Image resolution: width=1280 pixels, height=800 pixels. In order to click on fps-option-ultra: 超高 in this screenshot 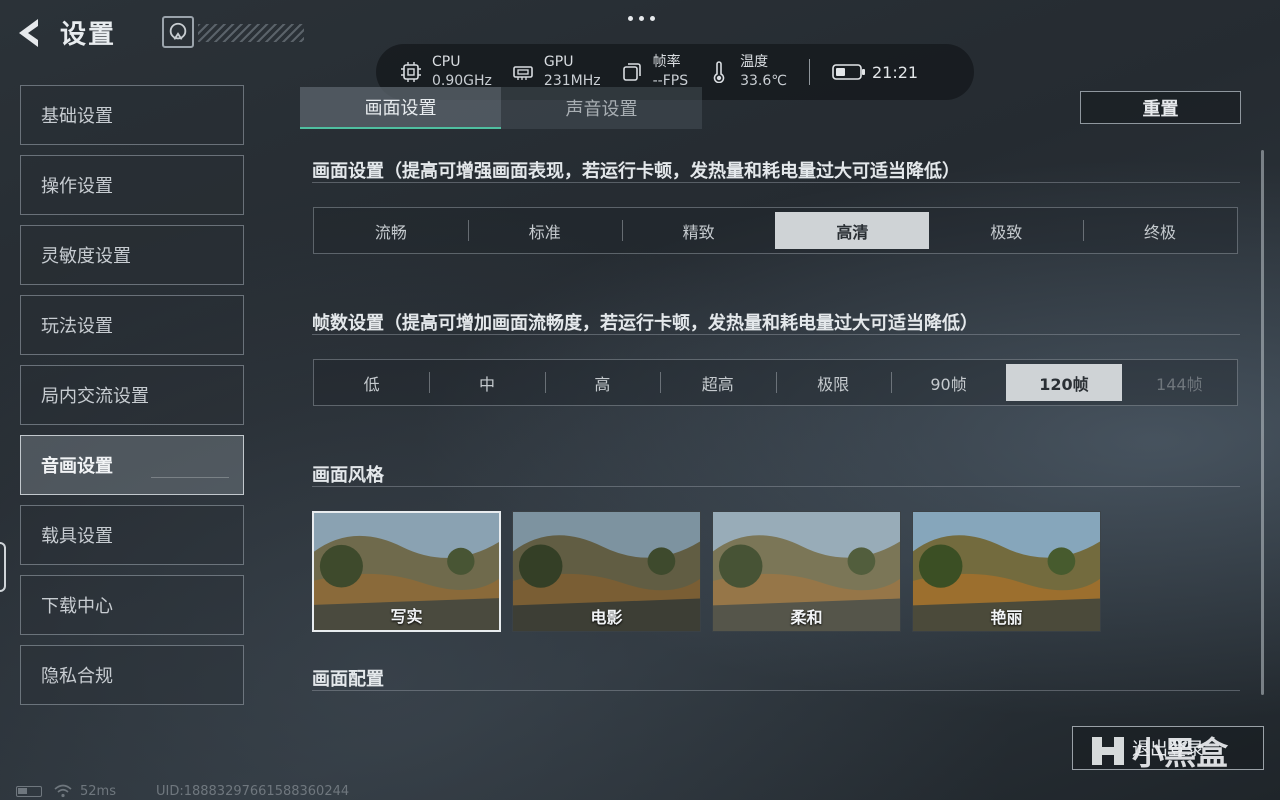, I will do `click(717, 382)`.